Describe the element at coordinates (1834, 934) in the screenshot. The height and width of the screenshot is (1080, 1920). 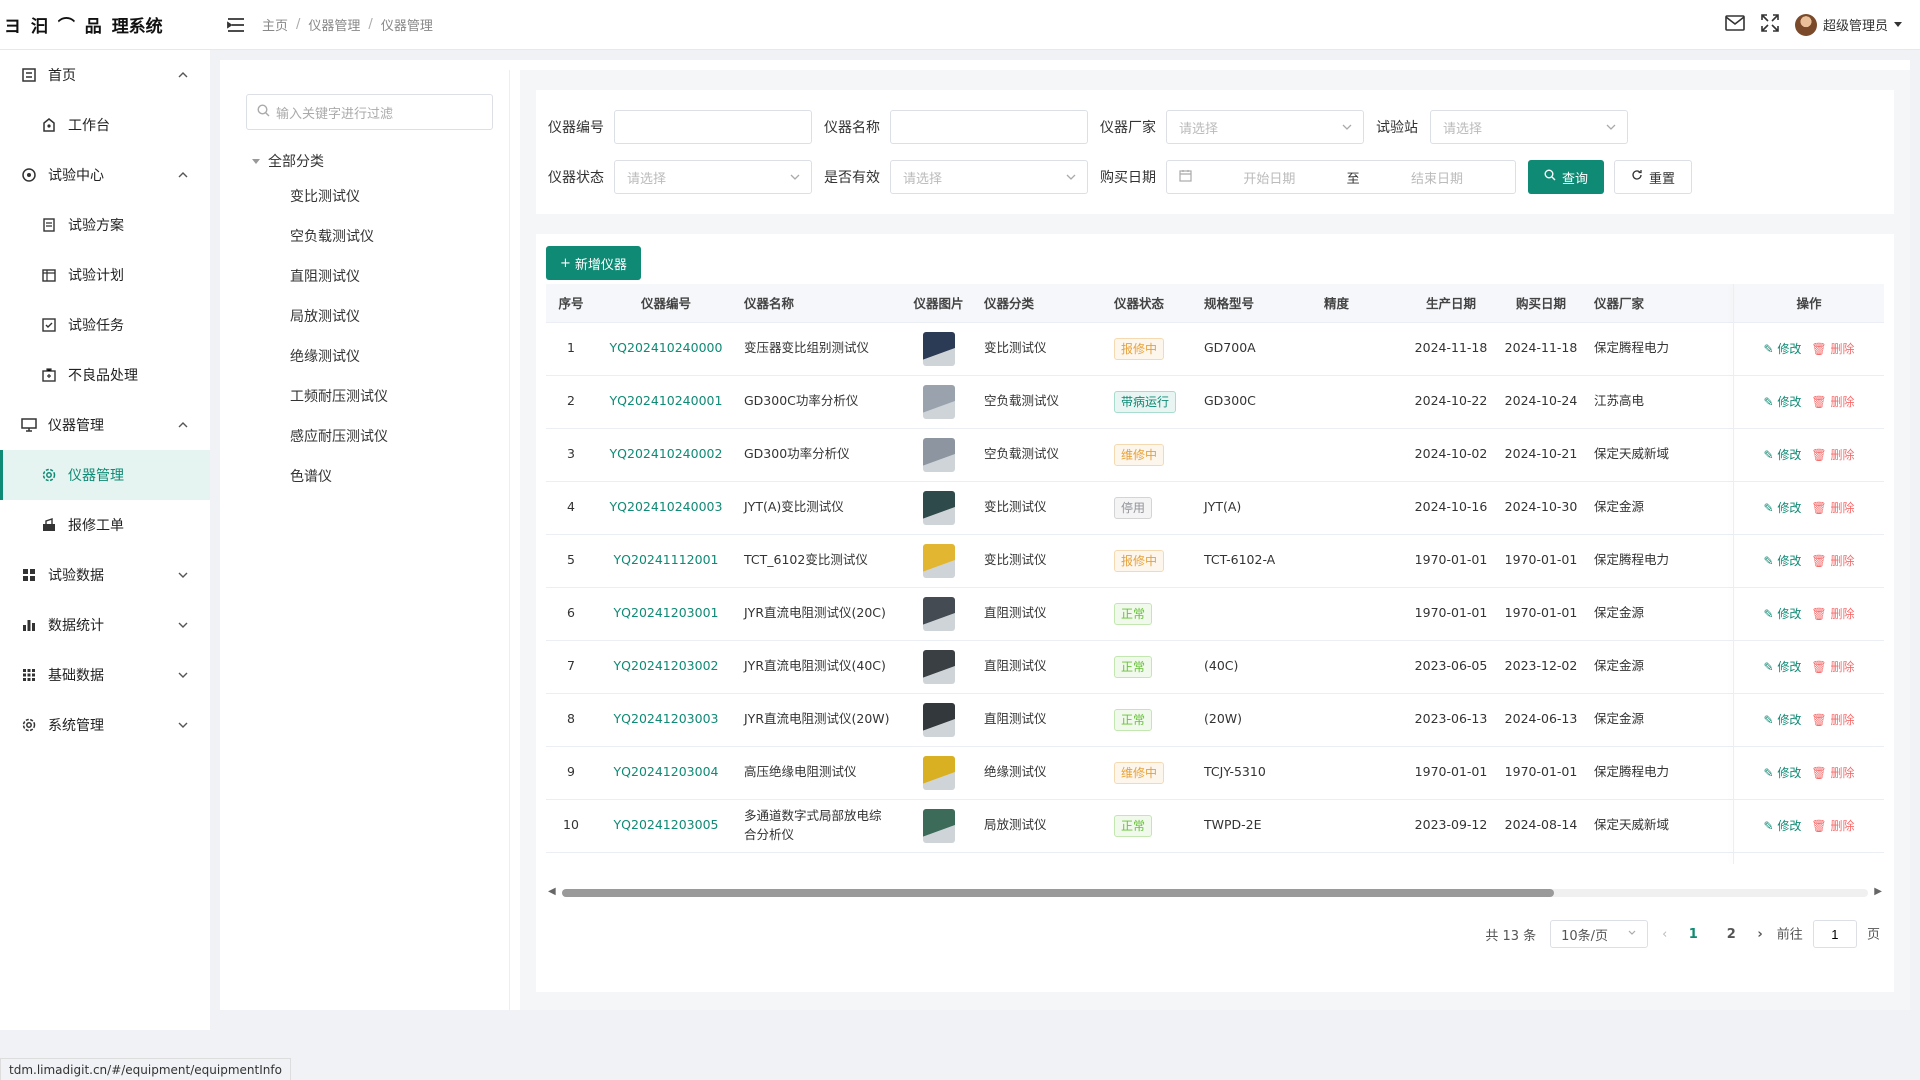
I see `goto-page-input` at that location.